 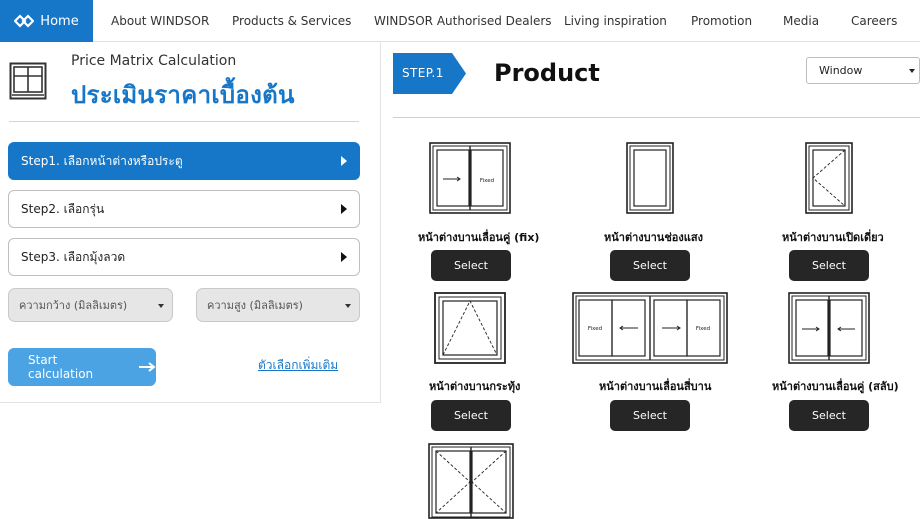 What do you see at coordinates (655, 386) in the screenshot?
I see `product-label: หน้าต่างบานเลื่อนสี่บาน` at bounding box center [655, 386].